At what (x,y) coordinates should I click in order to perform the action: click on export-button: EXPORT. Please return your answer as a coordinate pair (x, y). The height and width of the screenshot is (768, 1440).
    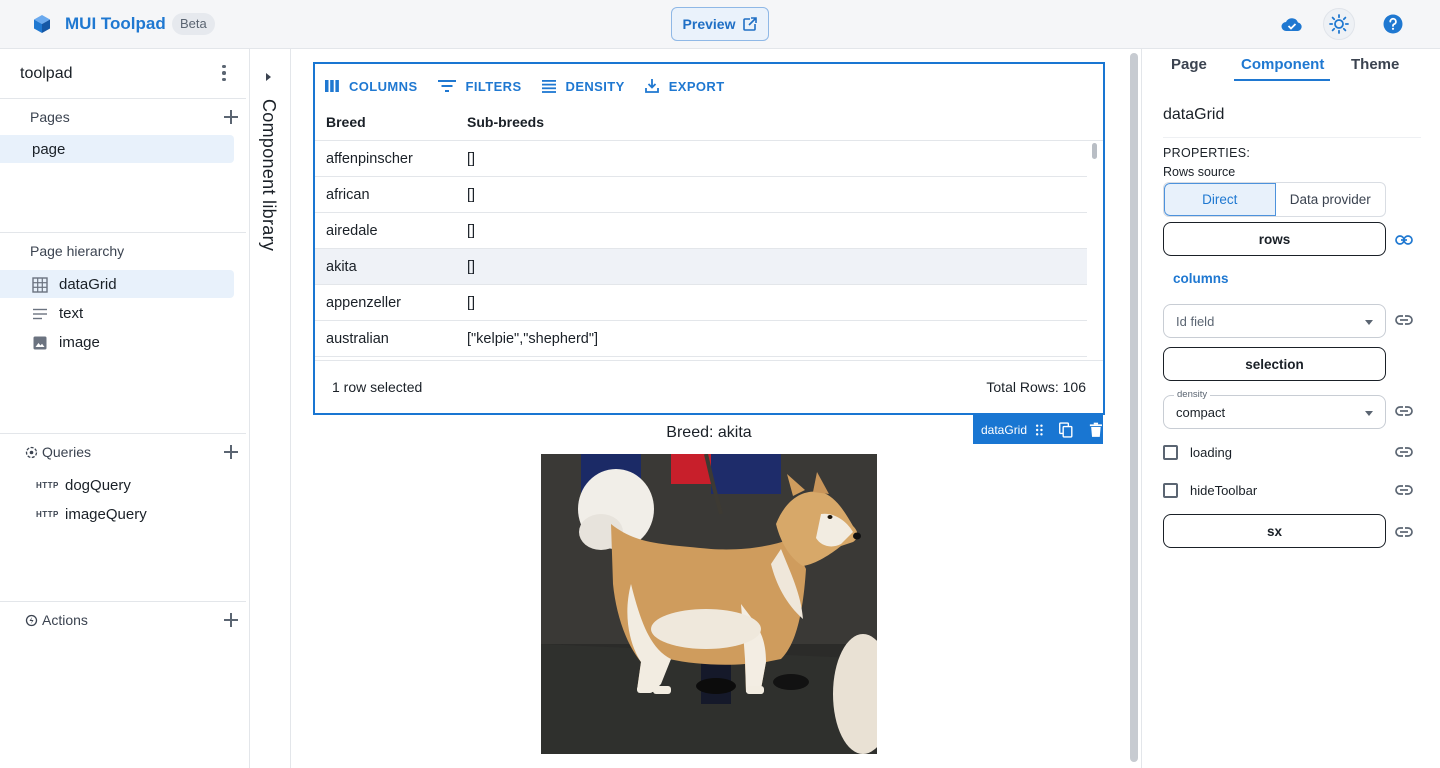
    Looking at the image, I should click on (684, 86).